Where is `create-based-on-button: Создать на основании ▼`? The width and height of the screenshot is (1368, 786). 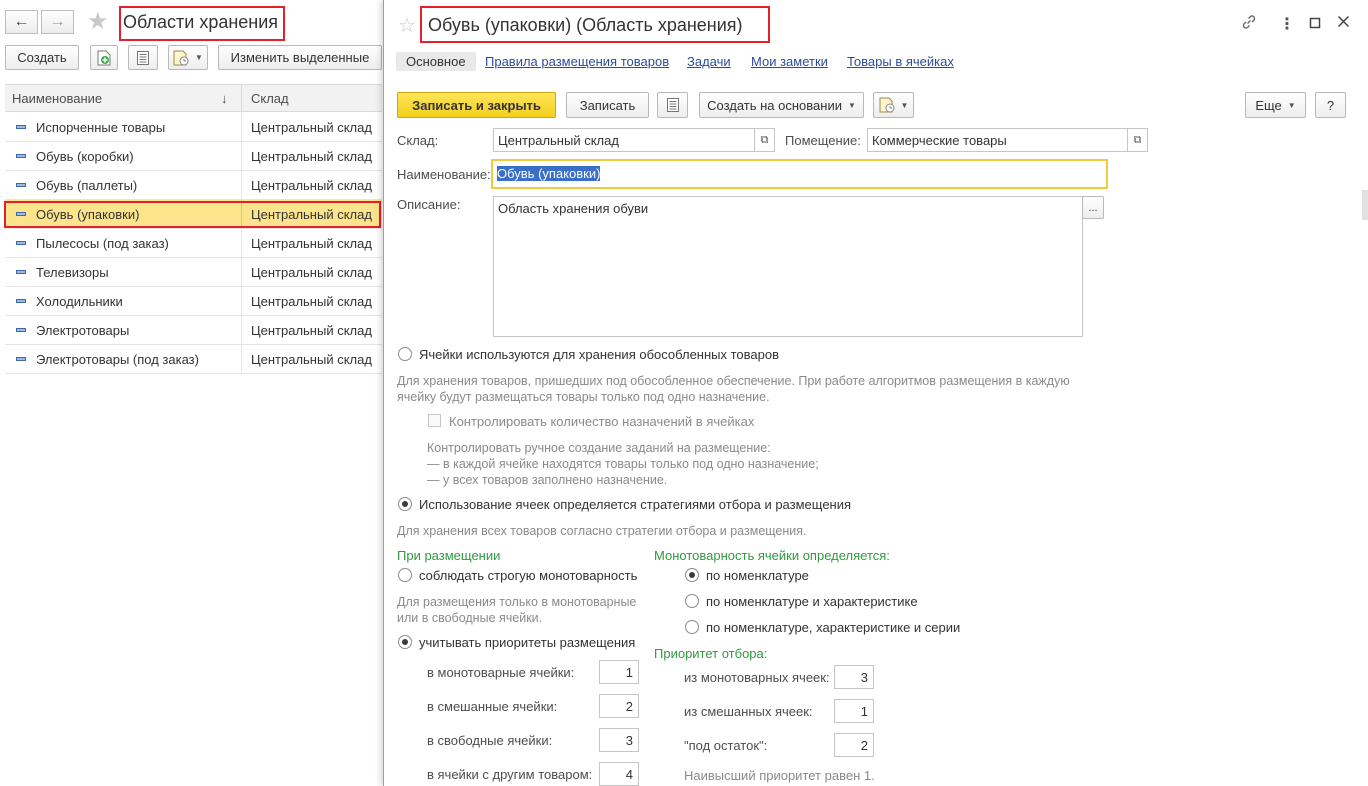
create-based-on-button: Создать на основании ▼ is located at coordinates (781, 105).